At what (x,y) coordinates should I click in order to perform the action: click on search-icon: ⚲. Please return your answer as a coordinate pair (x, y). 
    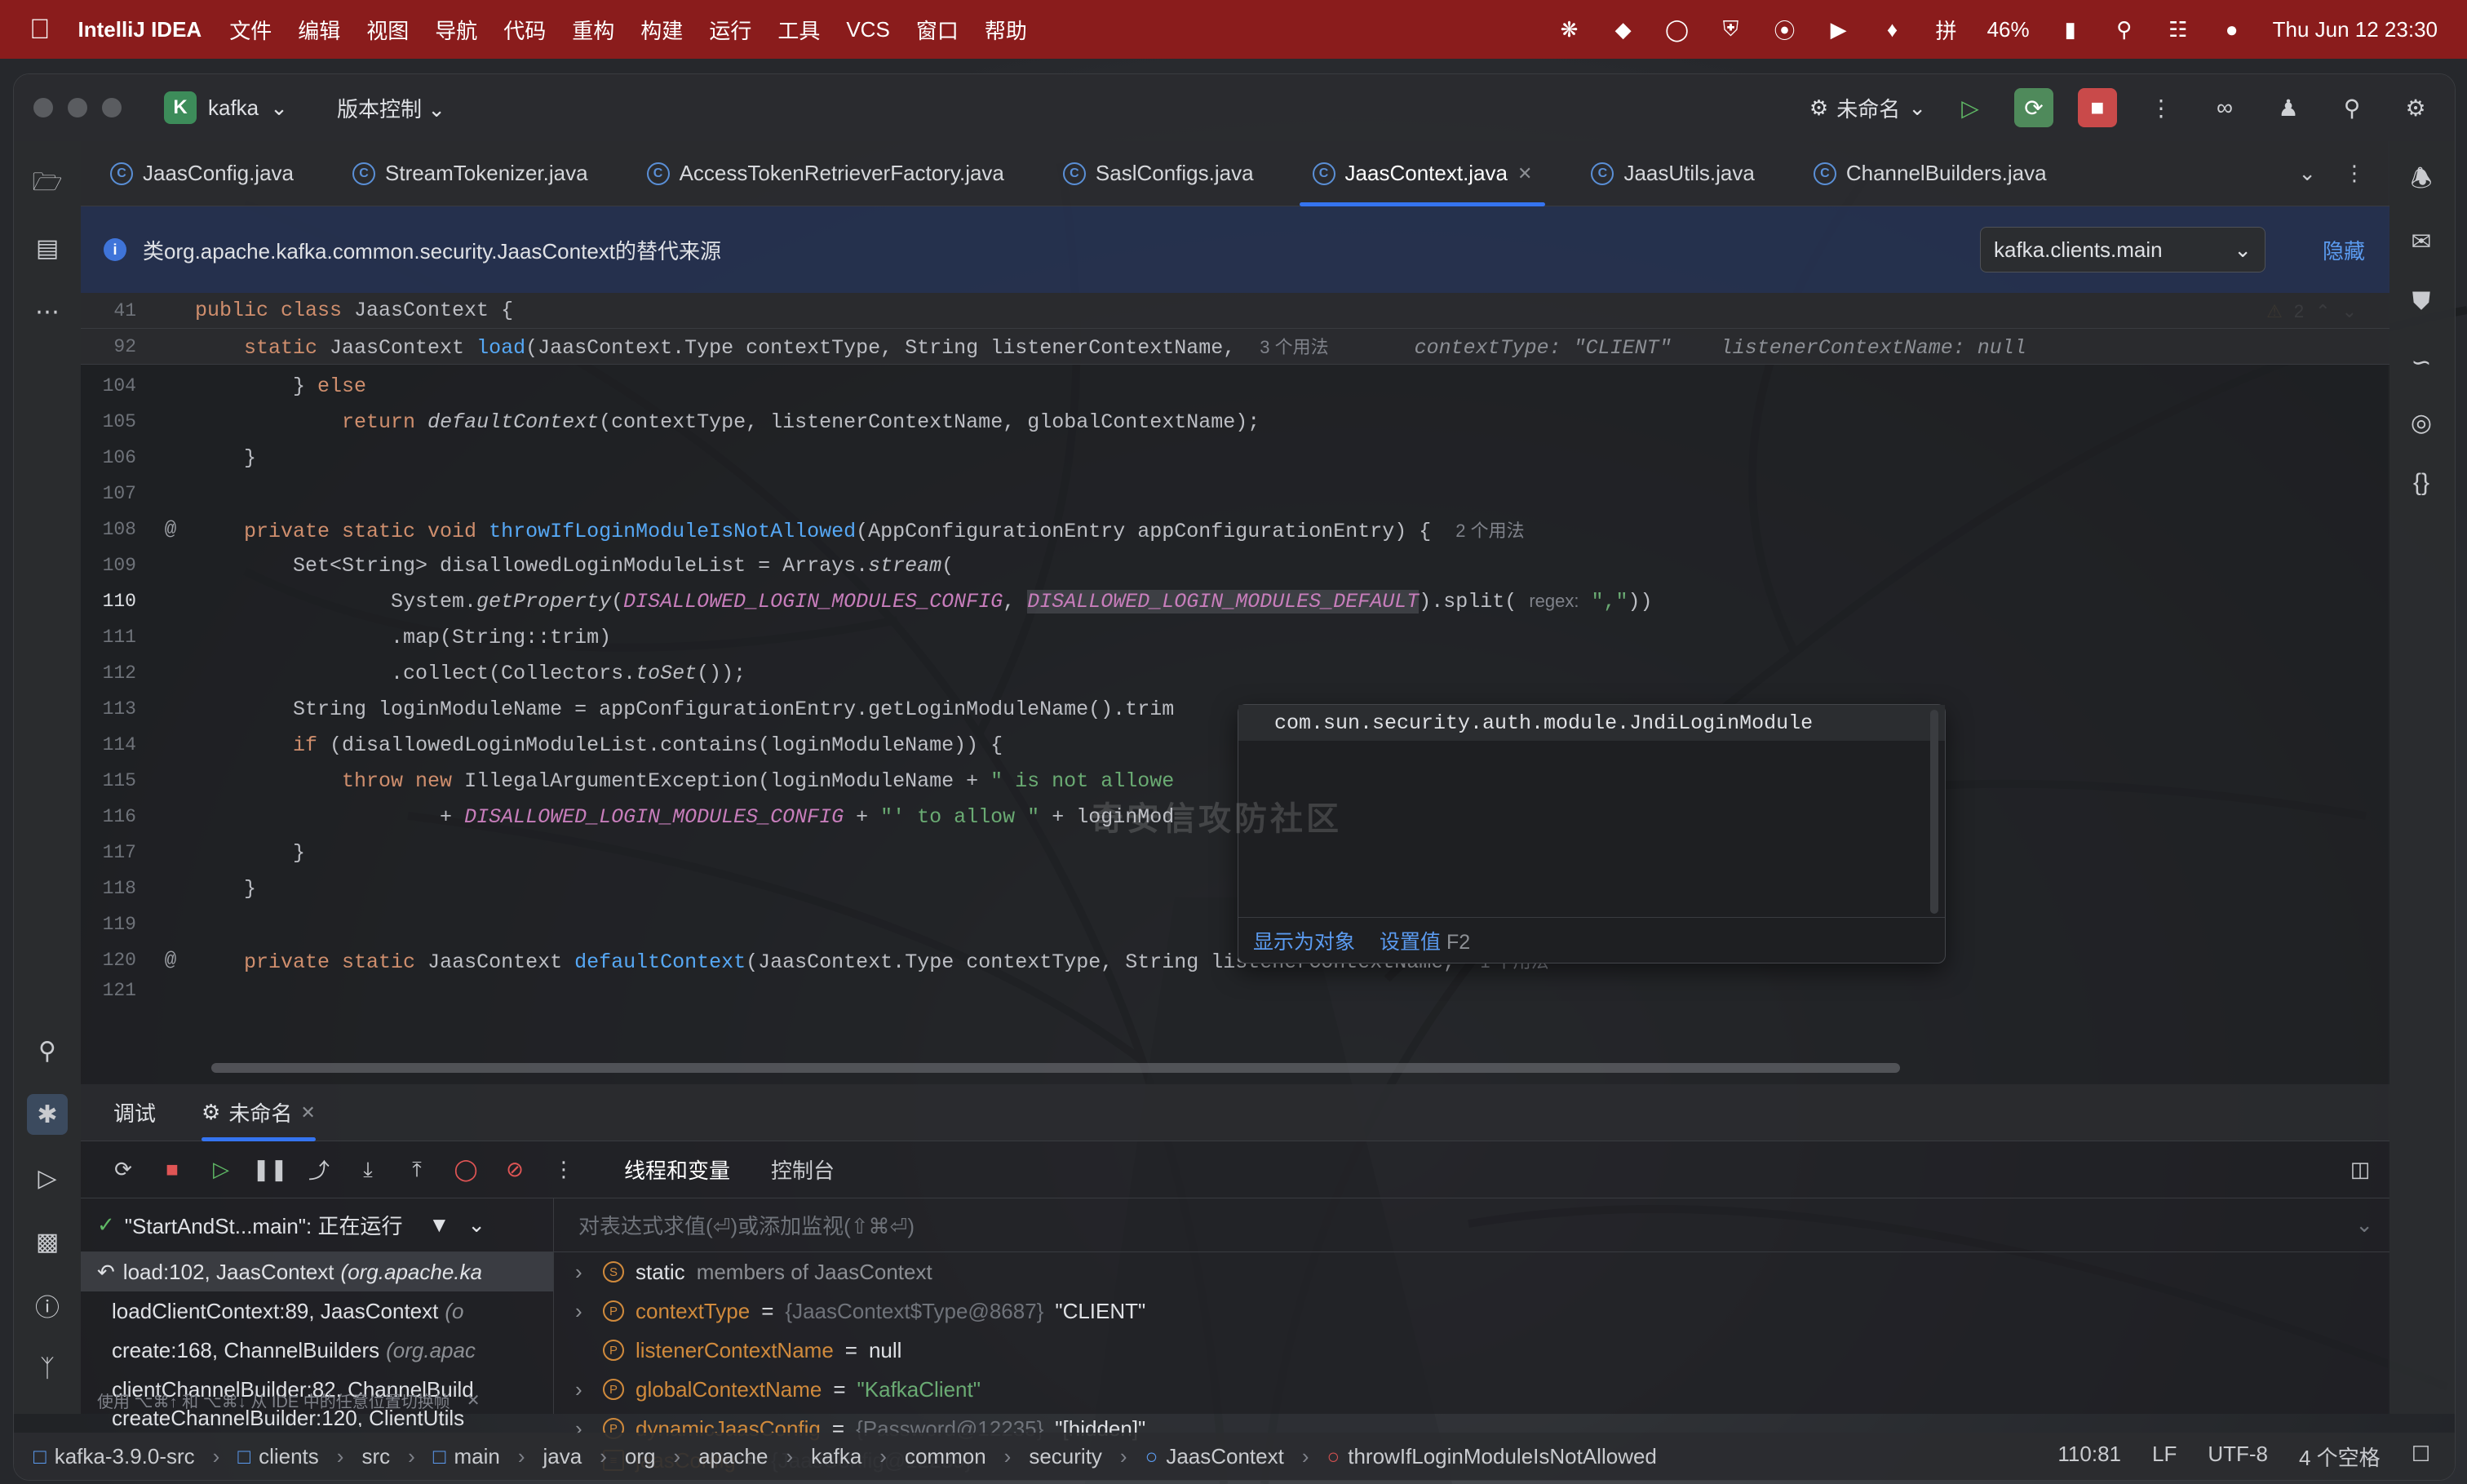
    Looking at the image, I should click on (2124, 29).